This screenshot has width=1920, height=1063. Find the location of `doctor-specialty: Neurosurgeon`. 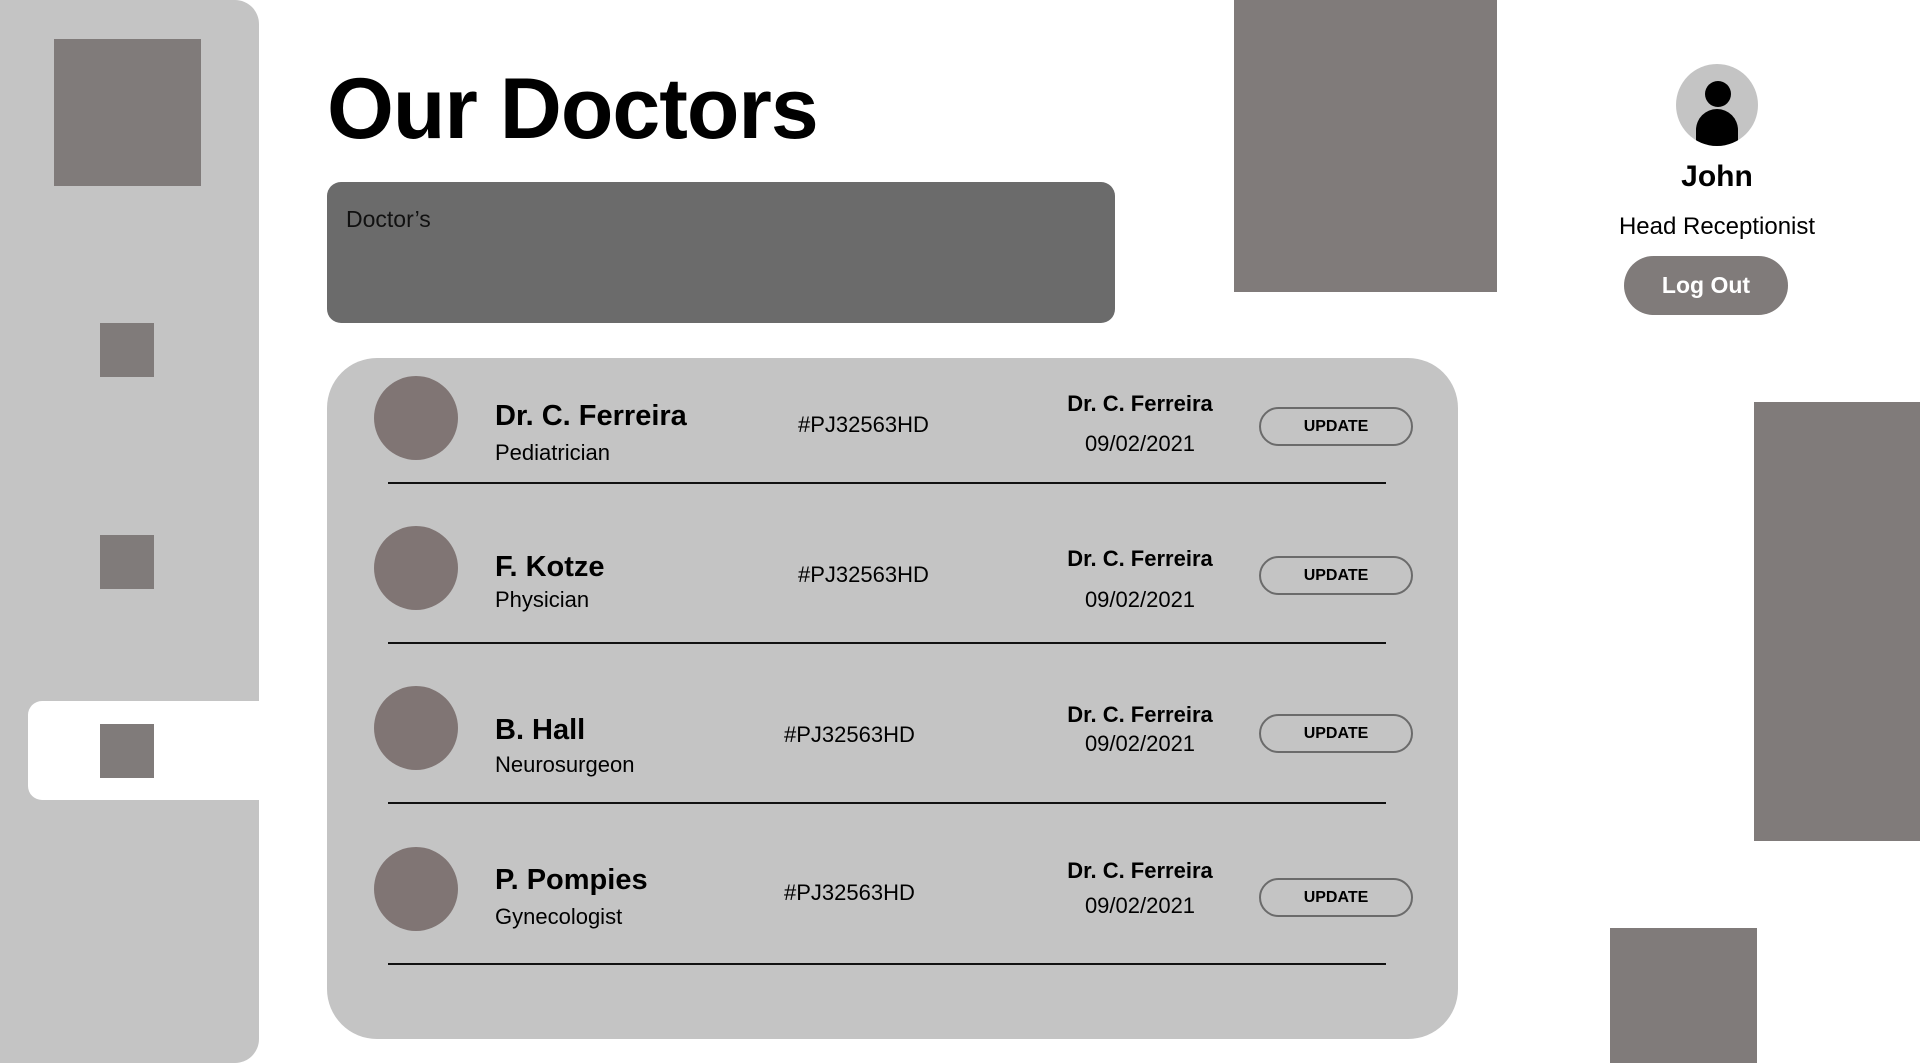

doctor-specialty: Neurosurgeon is located at coordinates (565, 764).